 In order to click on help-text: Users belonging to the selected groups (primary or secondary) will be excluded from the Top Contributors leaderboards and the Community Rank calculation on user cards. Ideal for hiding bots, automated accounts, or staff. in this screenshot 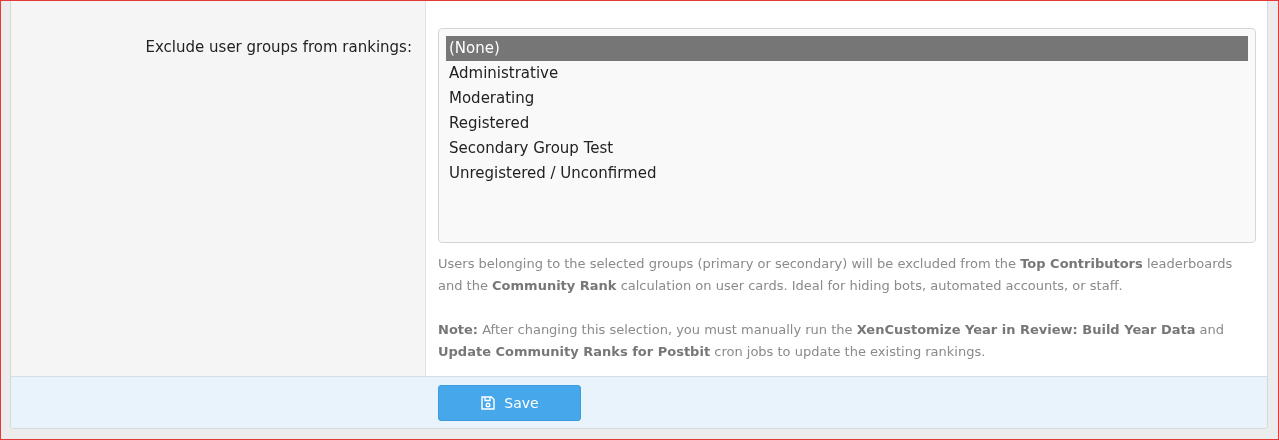, I will do `click(836, 275)`.